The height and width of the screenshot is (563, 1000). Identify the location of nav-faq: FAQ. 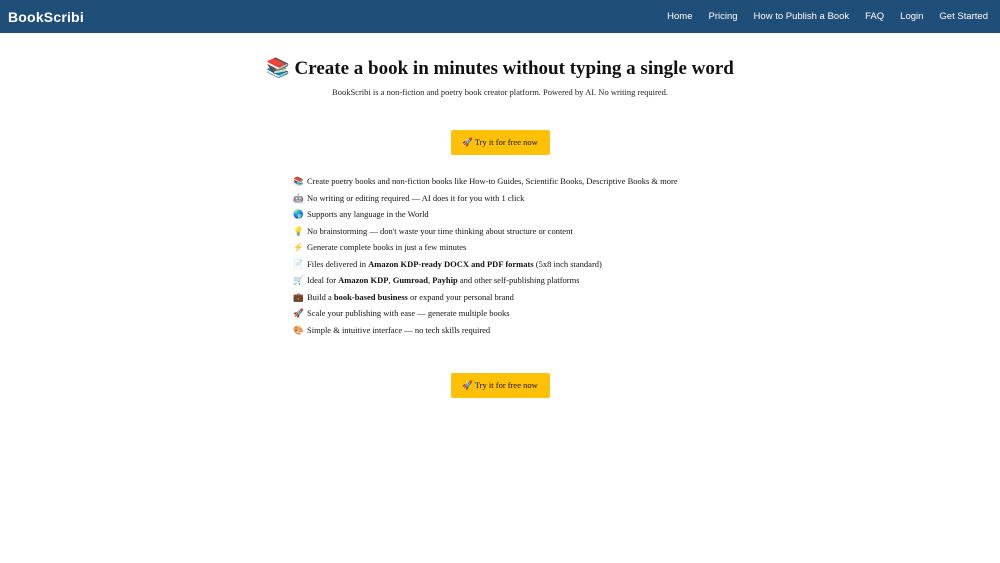
(874, 16).